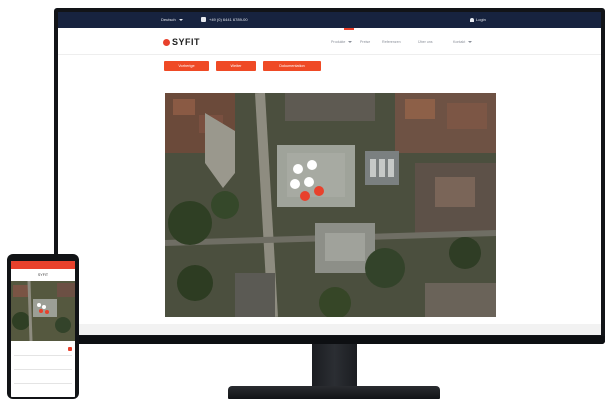  I want to click on nav-item-preise: Preise, so click(365, 42).